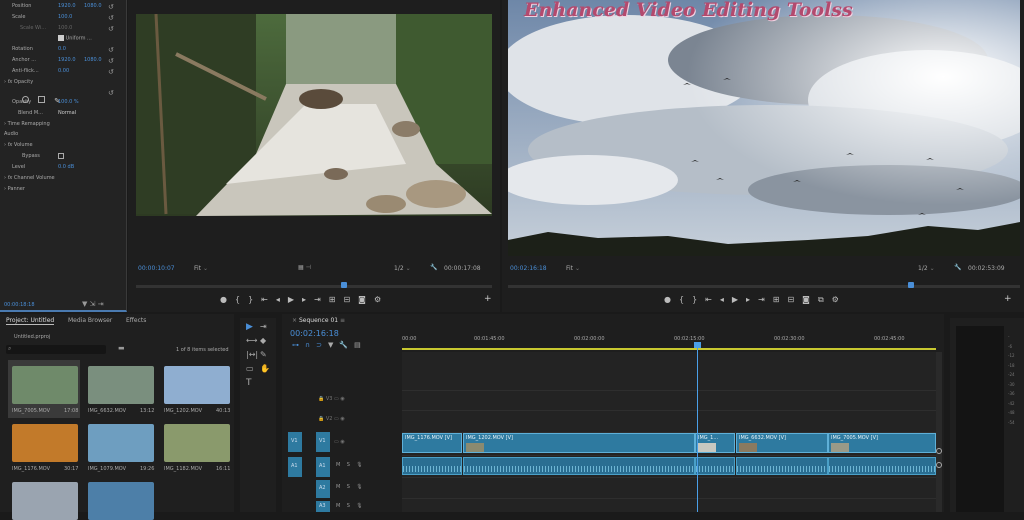  I want to click on timeline-vertical-scrollbar, so click(939, 432).